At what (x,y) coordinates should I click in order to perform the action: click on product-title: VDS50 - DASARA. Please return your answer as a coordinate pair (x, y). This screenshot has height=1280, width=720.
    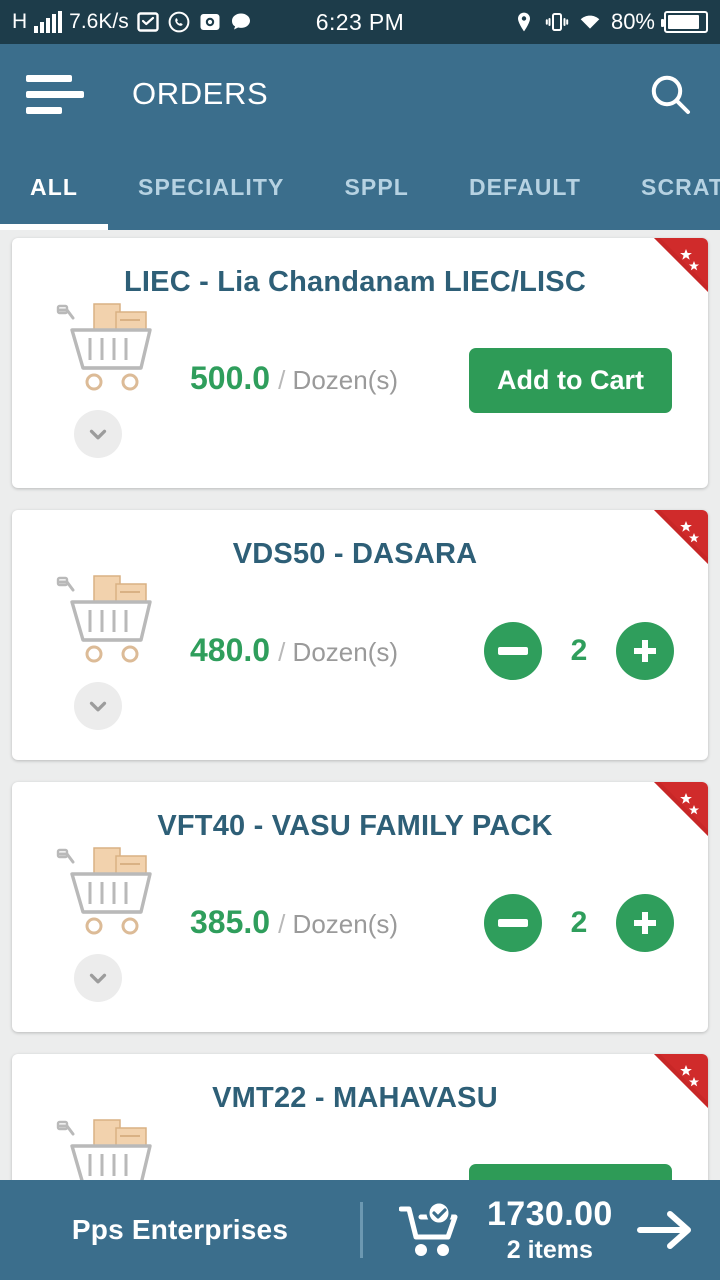
    Looking at the image, I should click on (355, 554).